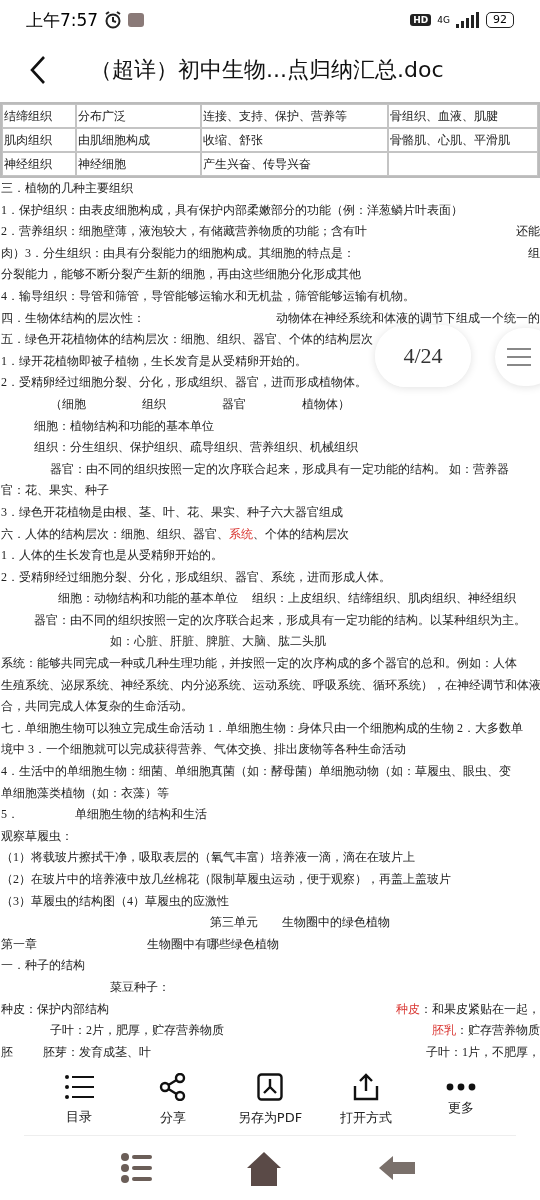 The image size is (540, 1200). Describe the element at coordinates (232, 210) in the screenshot. I see `document-text: 1．保护组织：由表皮细胞构成，具有保护内部柔嫩部分的功能（例：洋葱鳞片叶表面）` at that location.